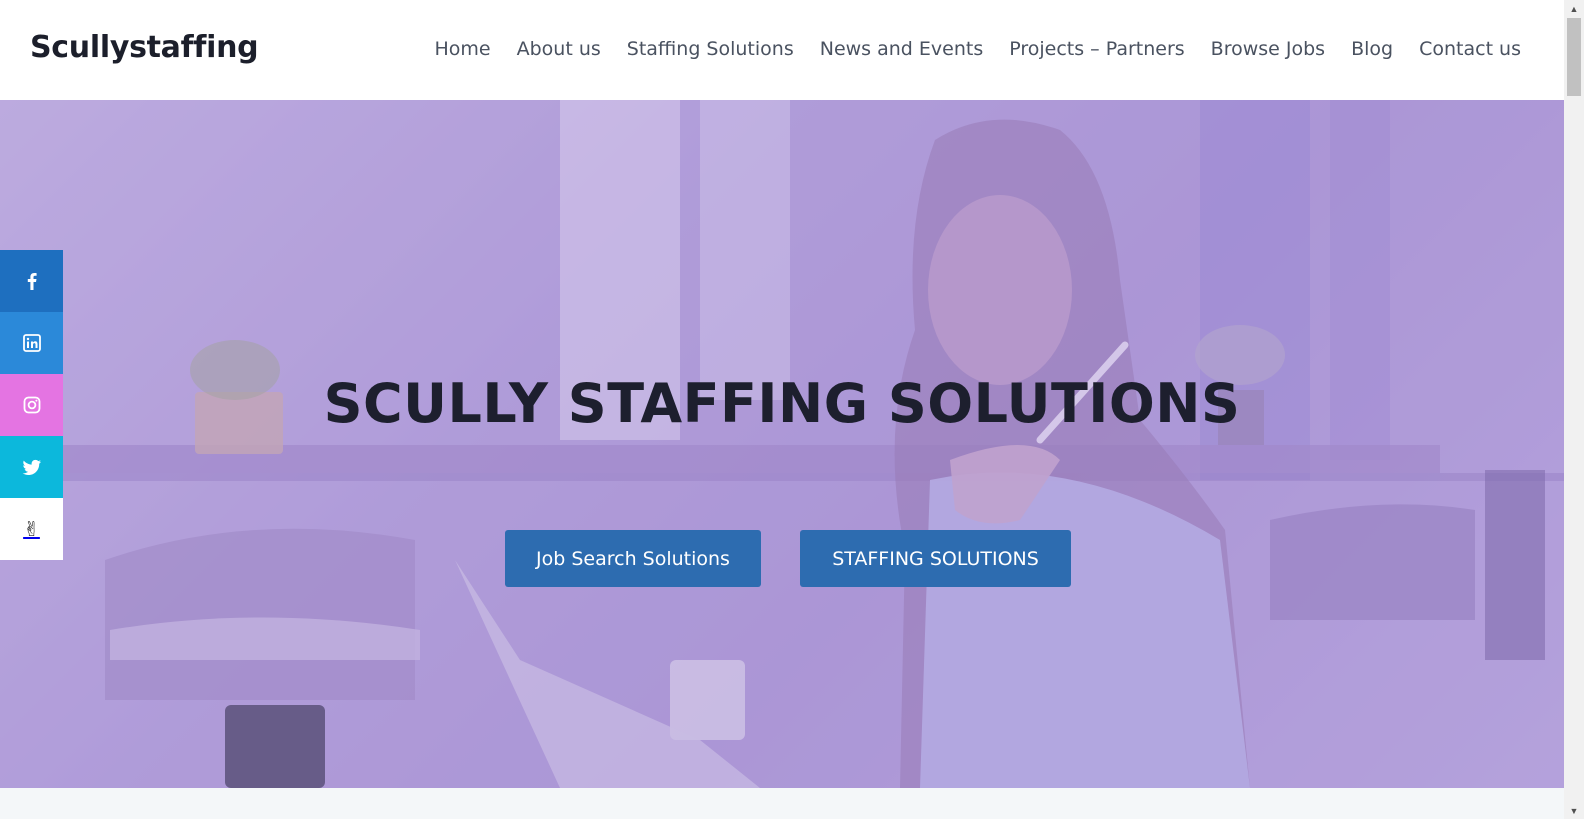 Image resolution: width=1584 pixels, height=819 pixels. I want to click on nav-browse-jobs: Browse Jobs, so click(1268, 49).